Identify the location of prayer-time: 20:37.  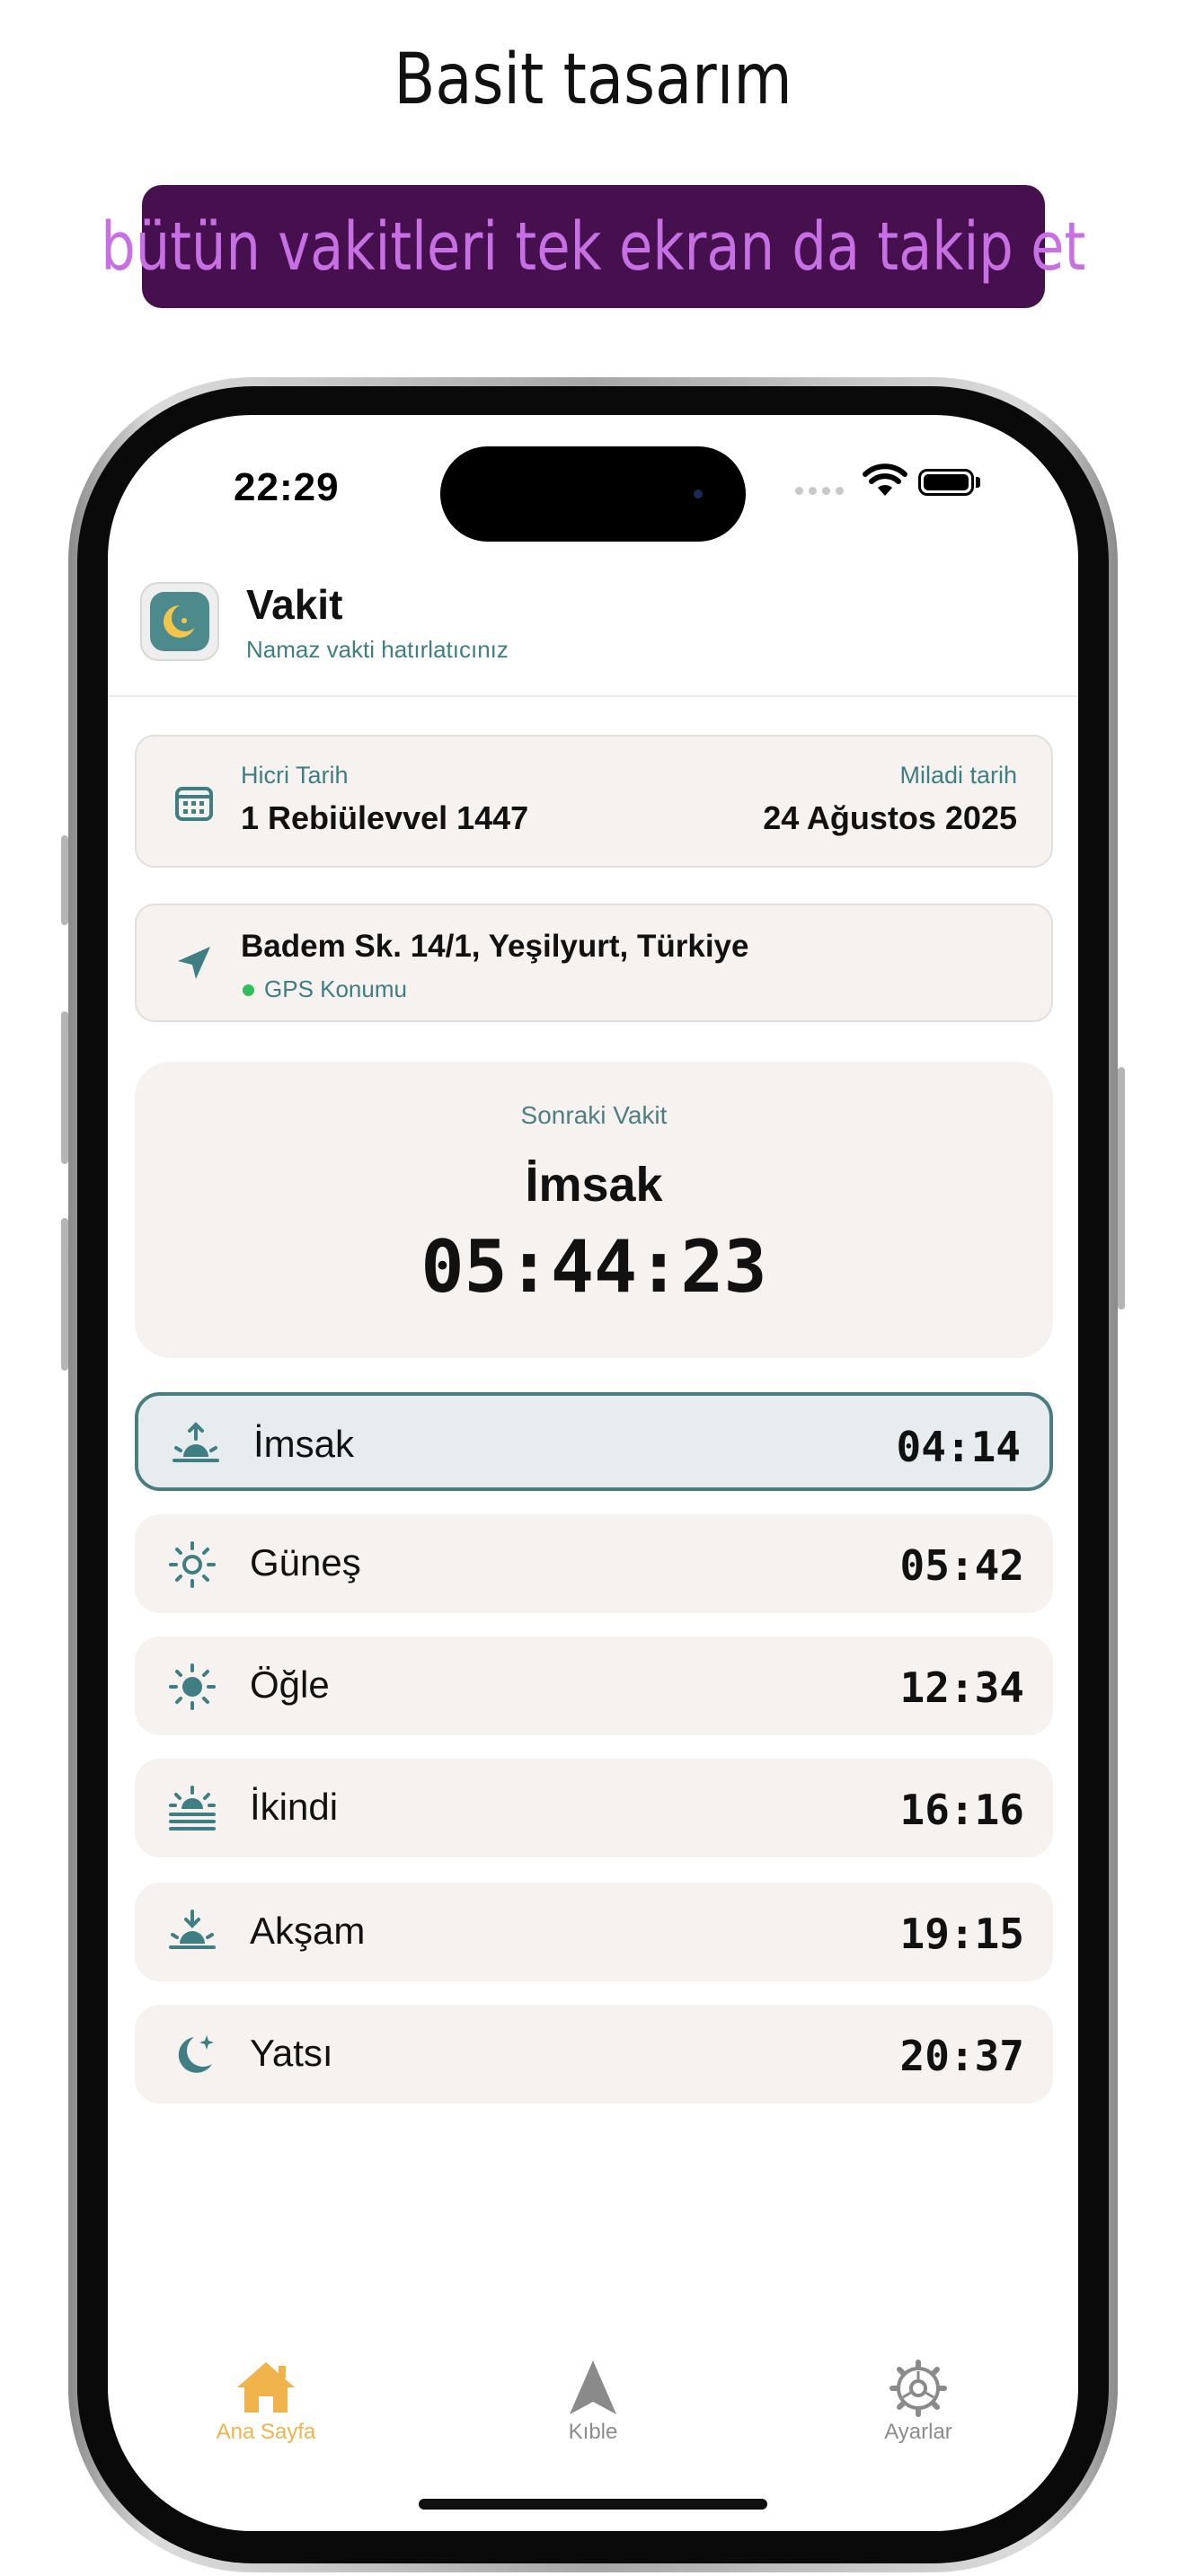
(961, 2056).